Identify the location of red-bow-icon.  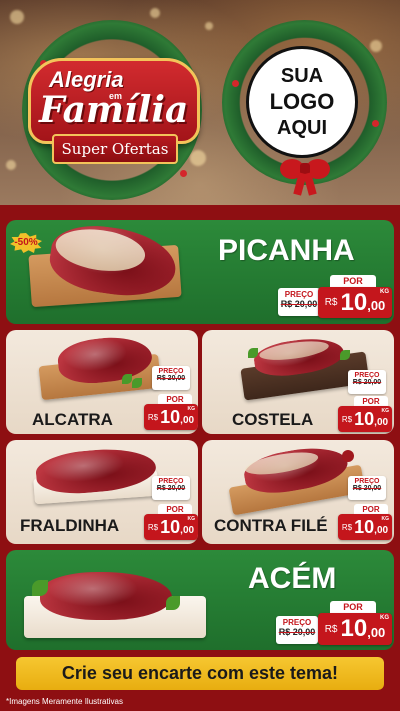
(305, 175).